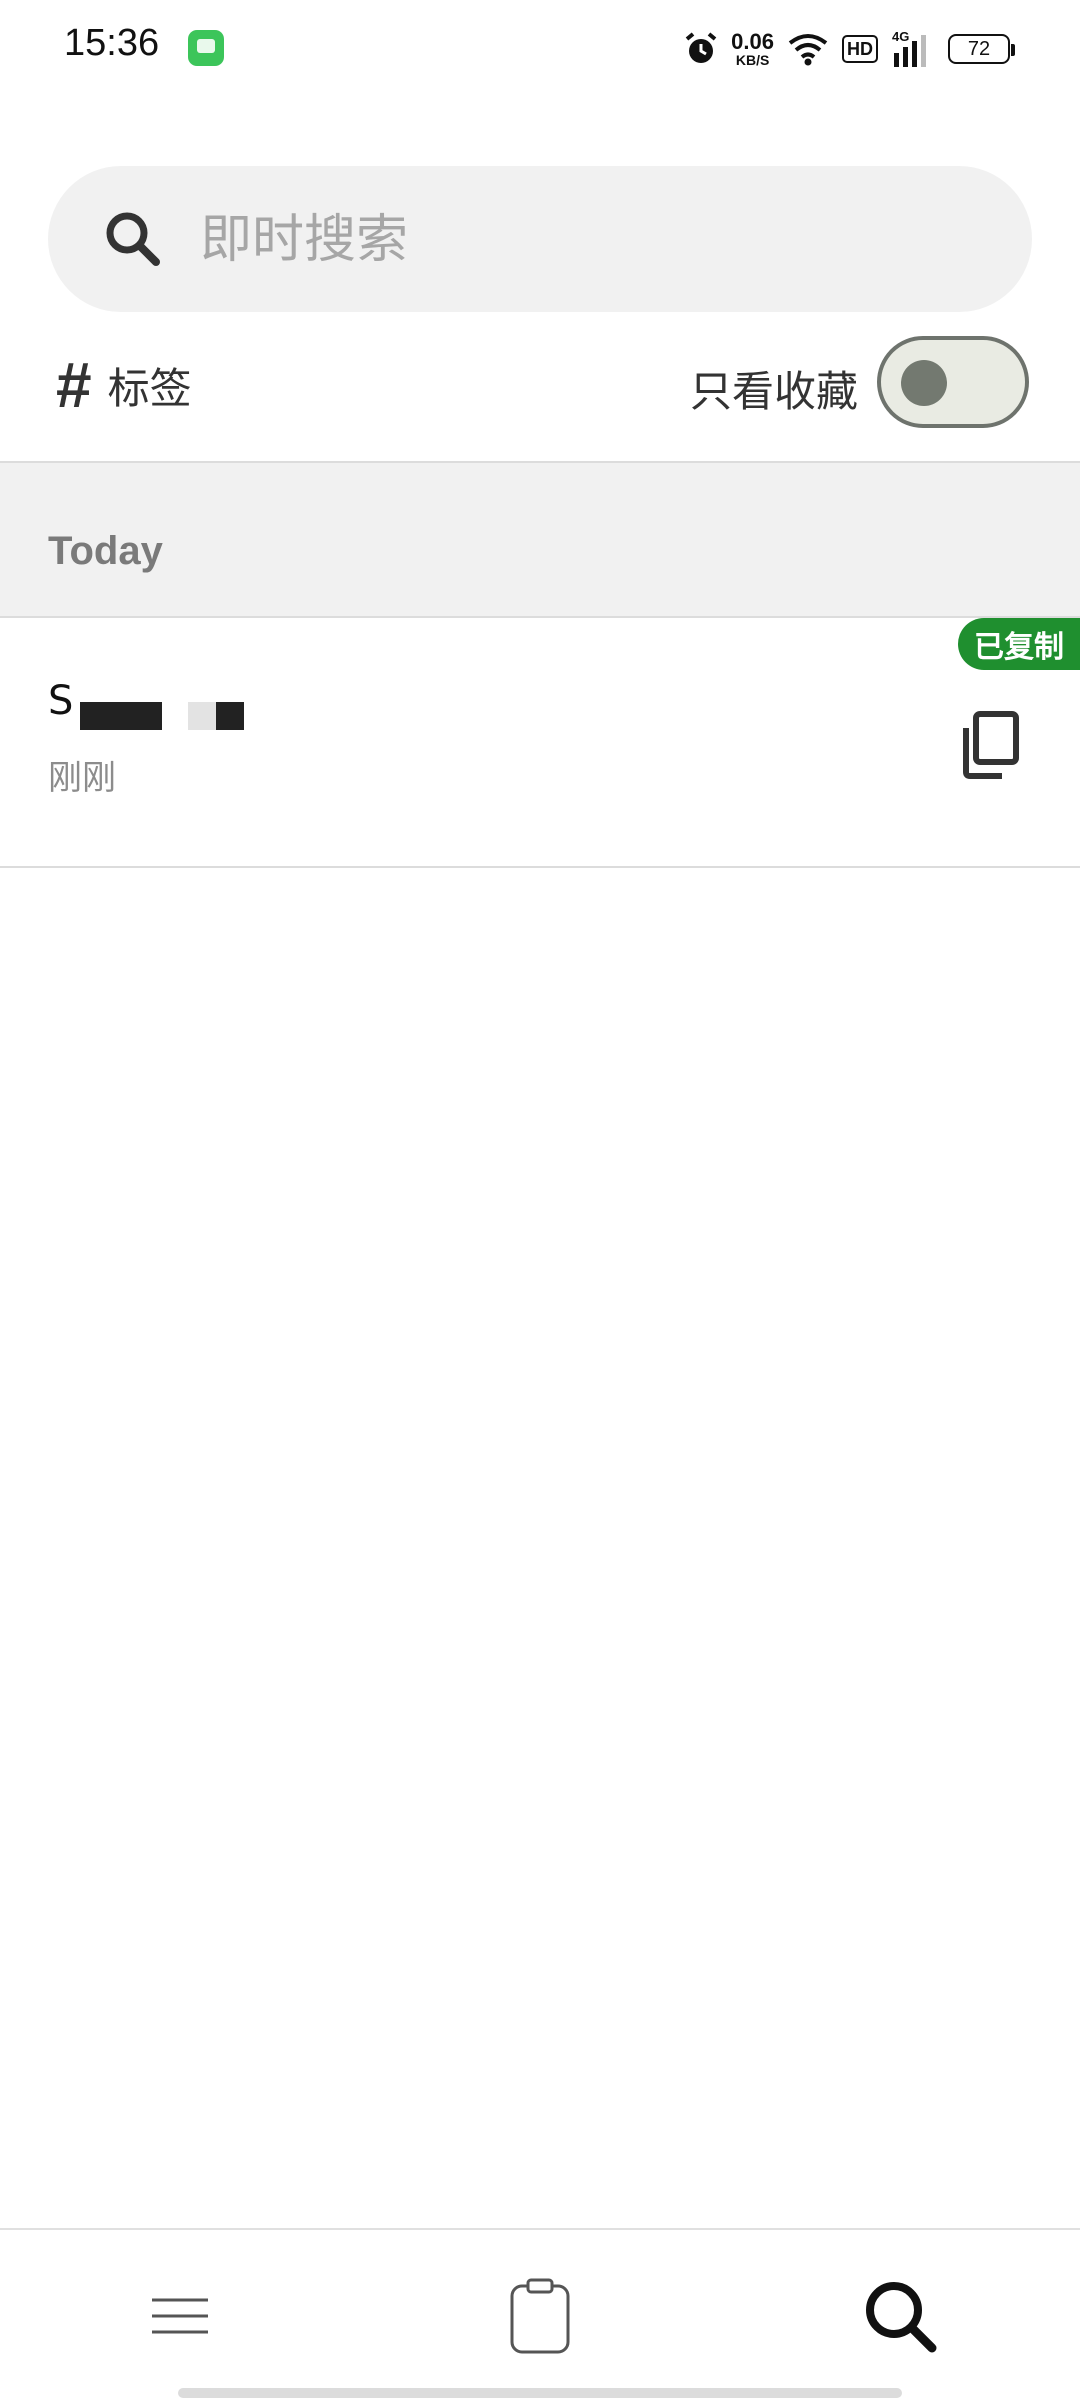  Describe the element at coordinates (924, 383) in the screenshot. I see `toggle-knob` at that location.